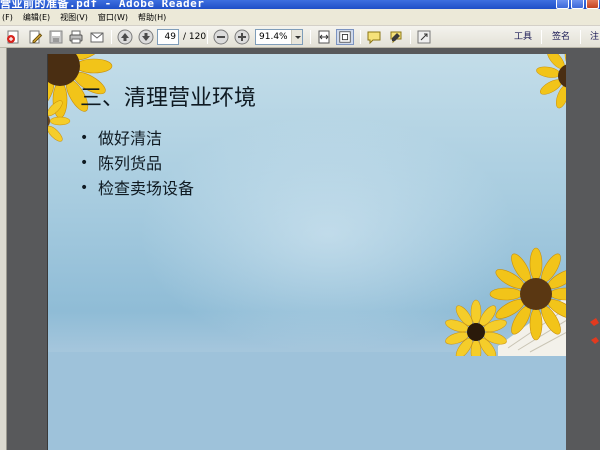 The image size is (600, 450). What do you see at coordinates (97, 37) in the screenshot?
I see `email-icon` at bounding box center [97, 37].